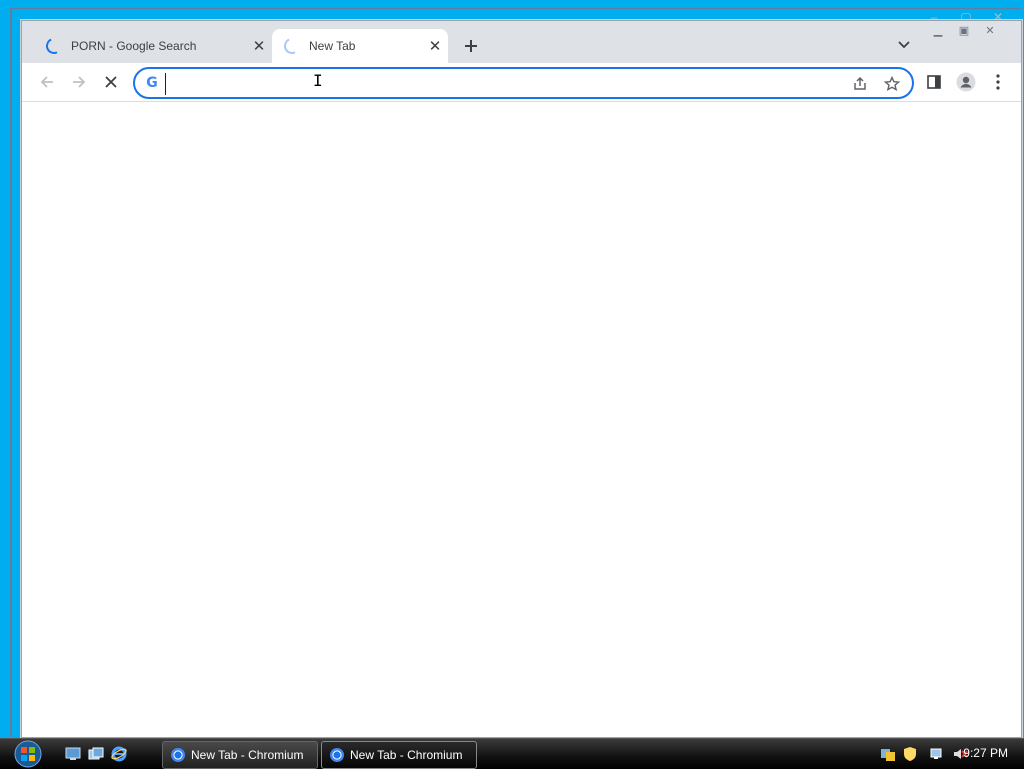 This screenshot has width=1024, height=769. What do you see at coordinates (360, 46) in the screenshot?
I see `tab-new-tab: New Tab ✕` at bounding box center [360, 46].